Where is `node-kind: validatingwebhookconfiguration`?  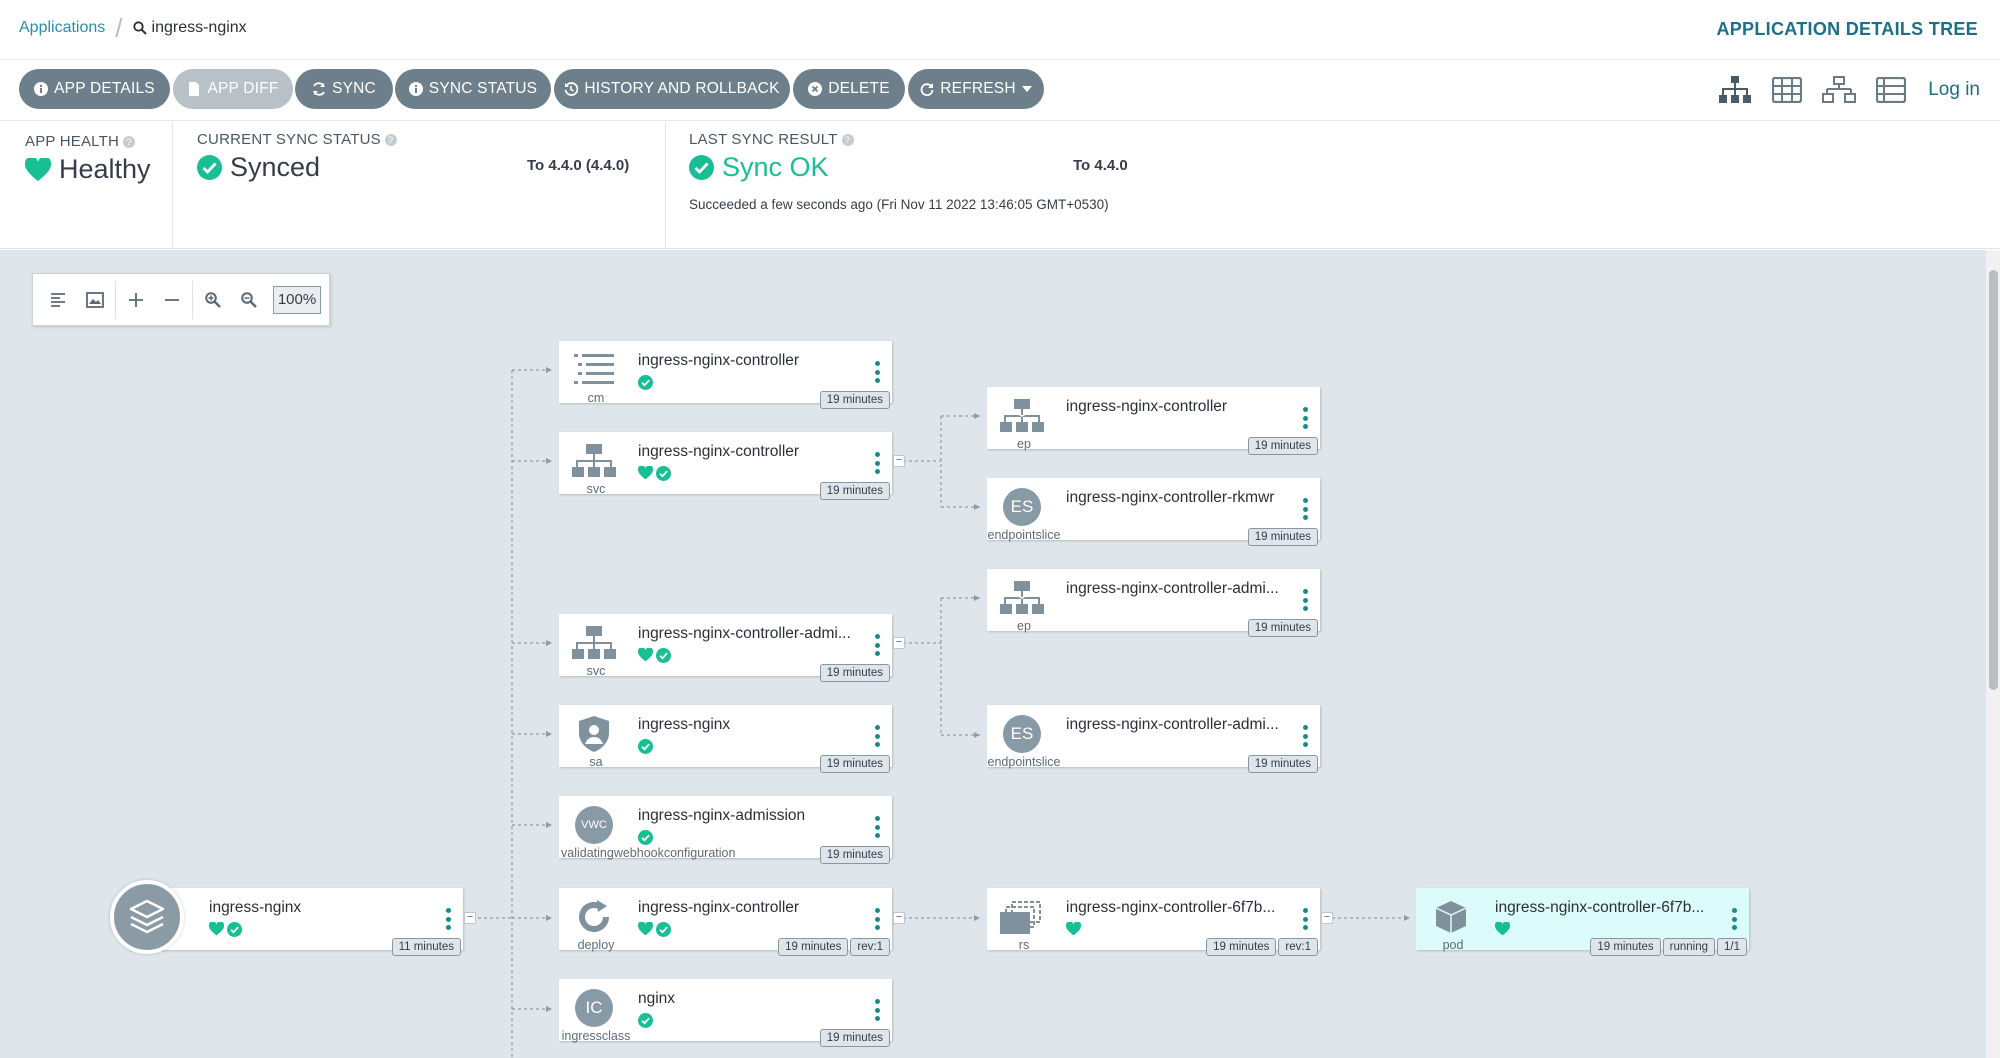 node-kind: validatingwebhookconfiguration is located at coordinates (648, 853).